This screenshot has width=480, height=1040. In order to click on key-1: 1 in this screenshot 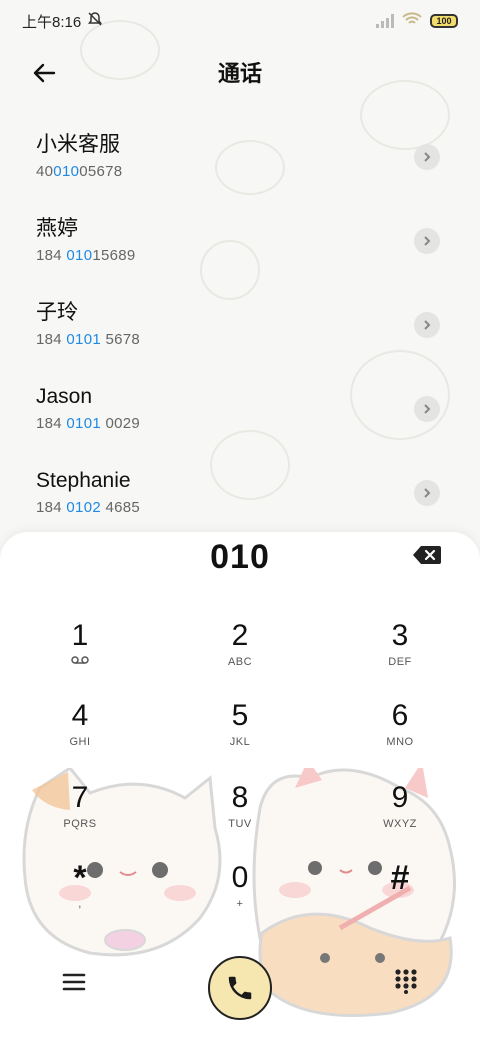, I will do `click(80, 654)`.